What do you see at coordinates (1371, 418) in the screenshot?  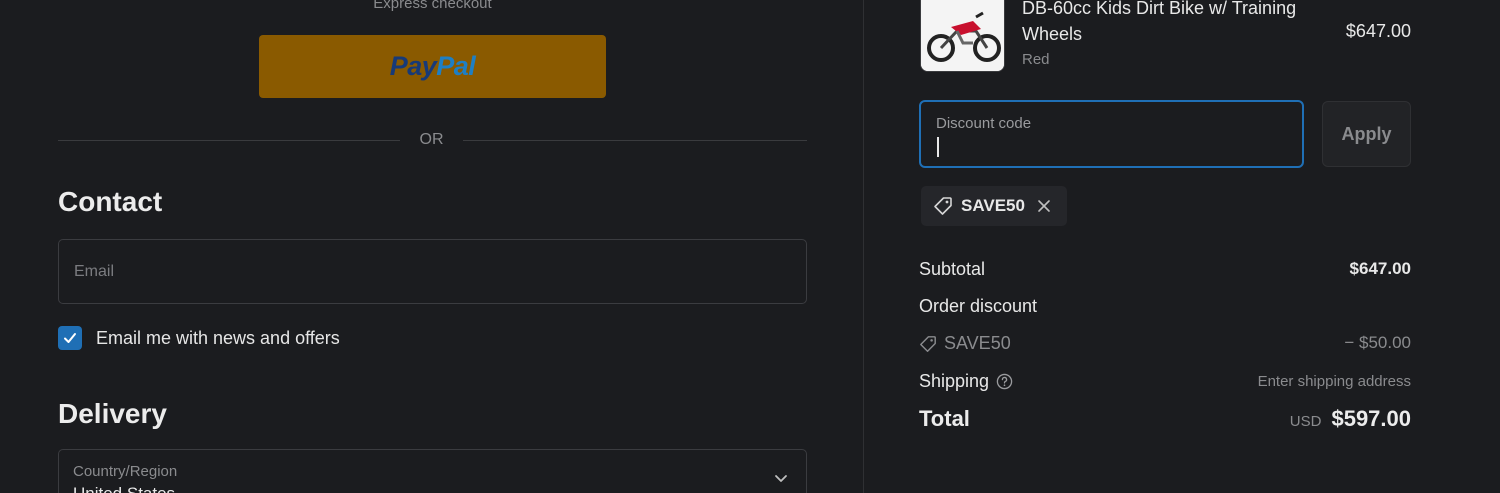 I see `total-value: $597.00` at bounding box center [1371, 418].